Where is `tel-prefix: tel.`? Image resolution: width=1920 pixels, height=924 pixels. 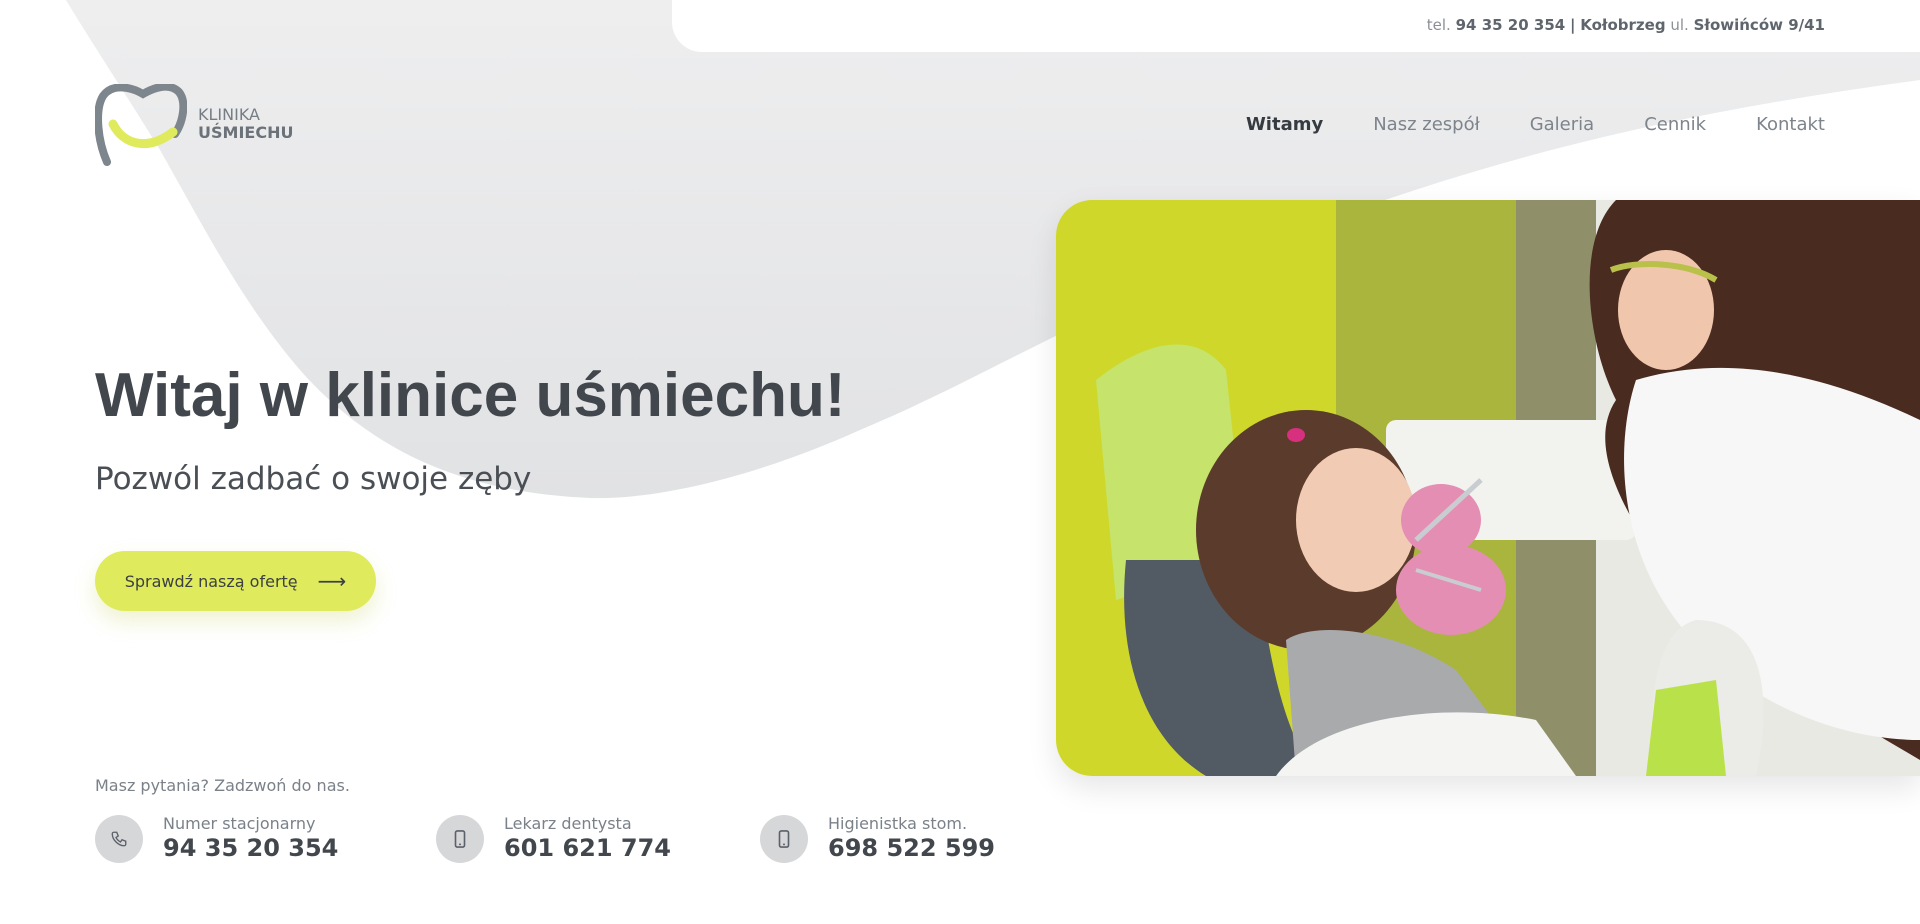 tel-prefix: tel. is located at coordinates (1438, 25).